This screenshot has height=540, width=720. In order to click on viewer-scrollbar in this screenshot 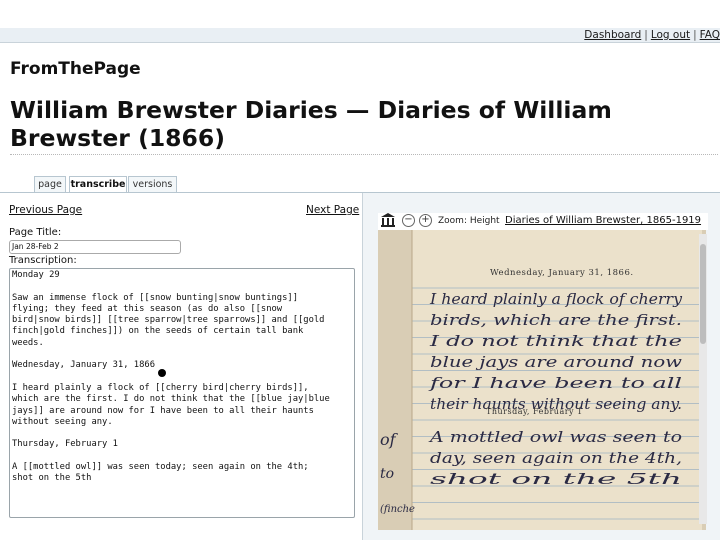, I will do `click(703, 379)`.